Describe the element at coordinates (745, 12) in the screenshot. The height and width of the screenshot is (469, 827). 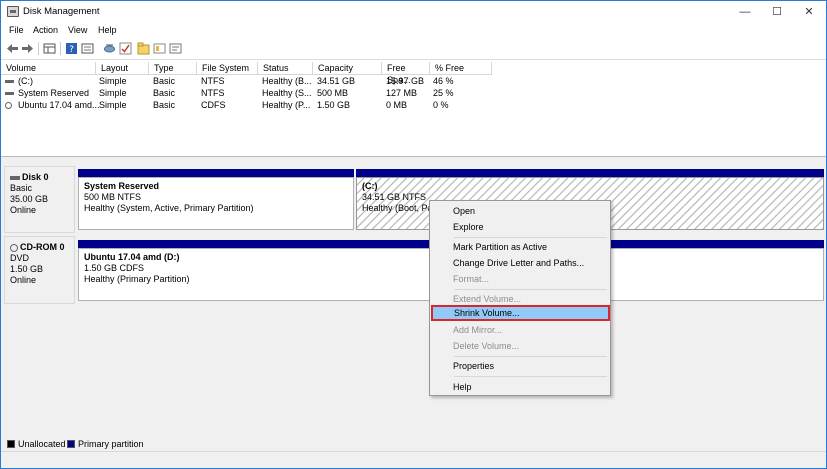
I see `minimize-button: —` at that location.